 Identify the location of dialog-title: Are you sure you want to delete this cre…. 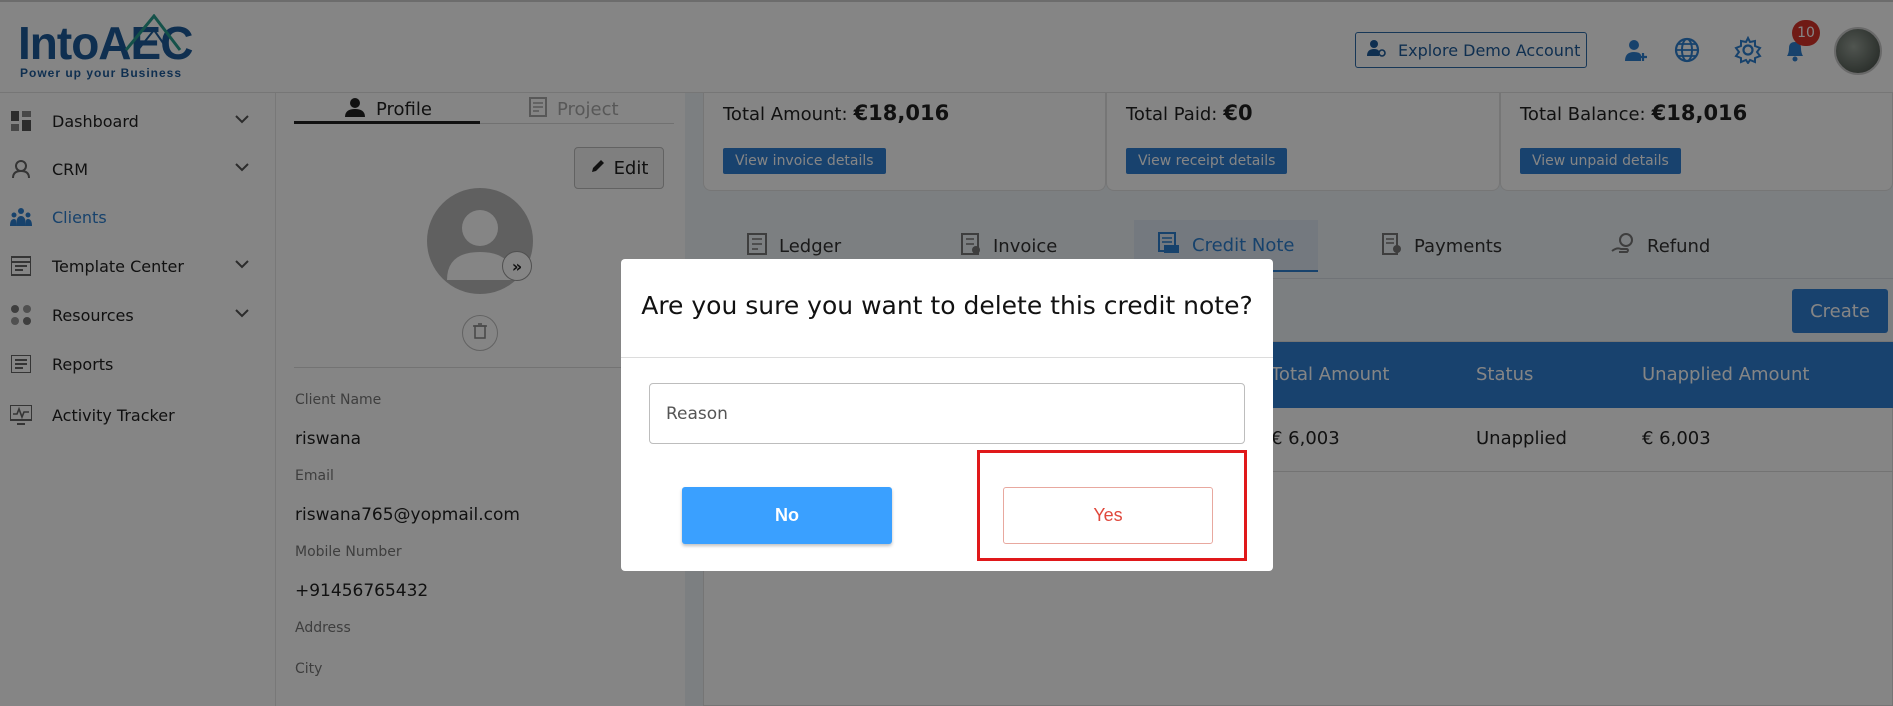
(947, 305).